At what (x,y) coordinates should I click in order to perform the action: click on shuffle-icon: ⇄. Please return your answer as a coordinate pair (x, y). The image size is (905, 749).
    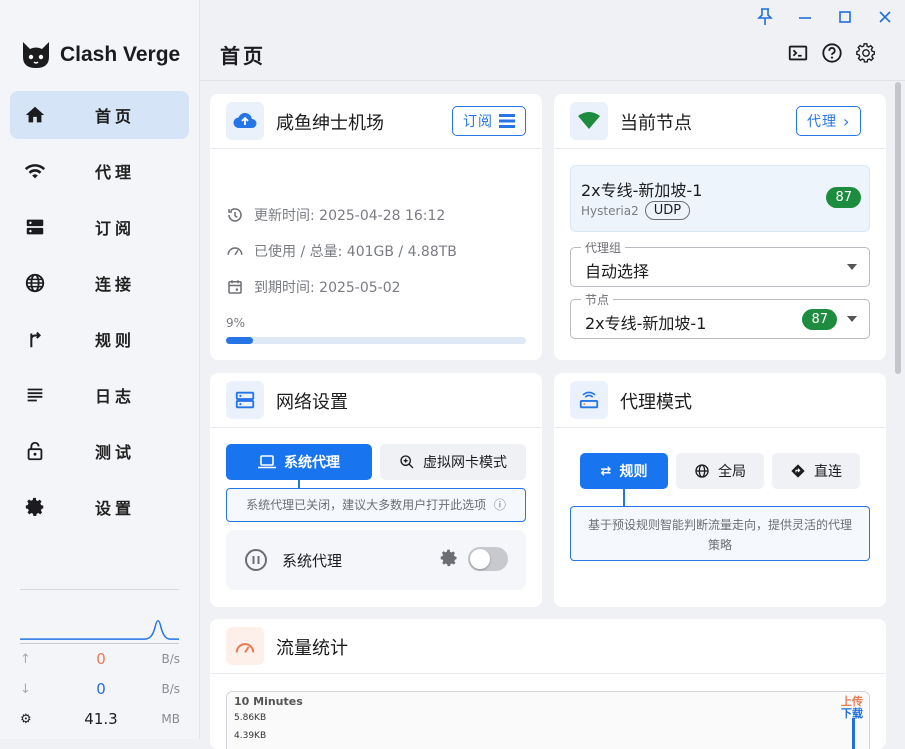
    Looking at the image, I should click on (606, 471).